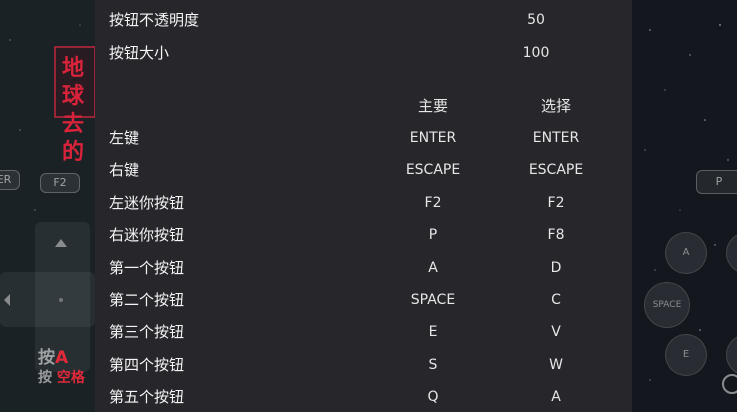  Describe the element at coordinates (363, 138) in the screenshot. I see `binding-row-left-key: 左键 ENTER ENTER` at that location.